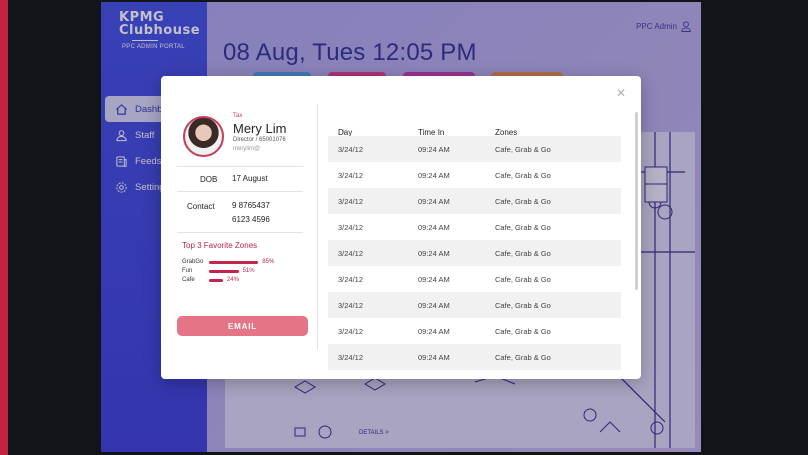 The height and width of the screenshot is (455, 808). What do you see at coordinates (260, 128) in the screenshot?
I see `staff-name: Mery Lim` at bounding box center [260, 128].